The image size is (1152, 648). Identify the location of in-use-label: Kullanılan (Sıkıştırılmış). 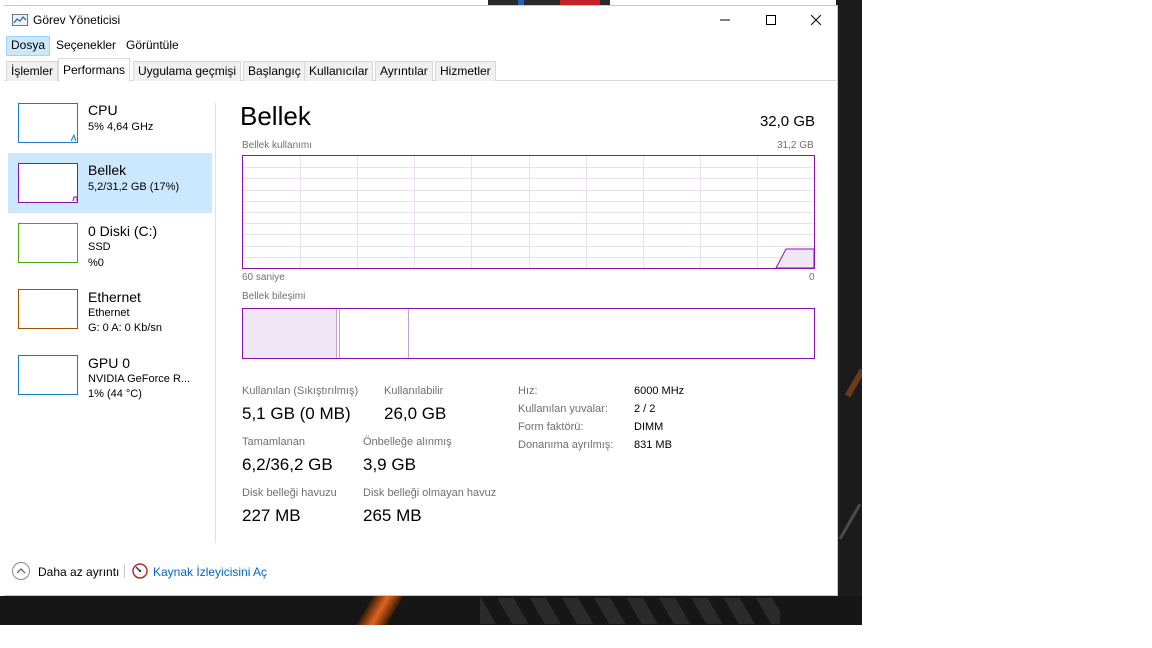
(300, 391).